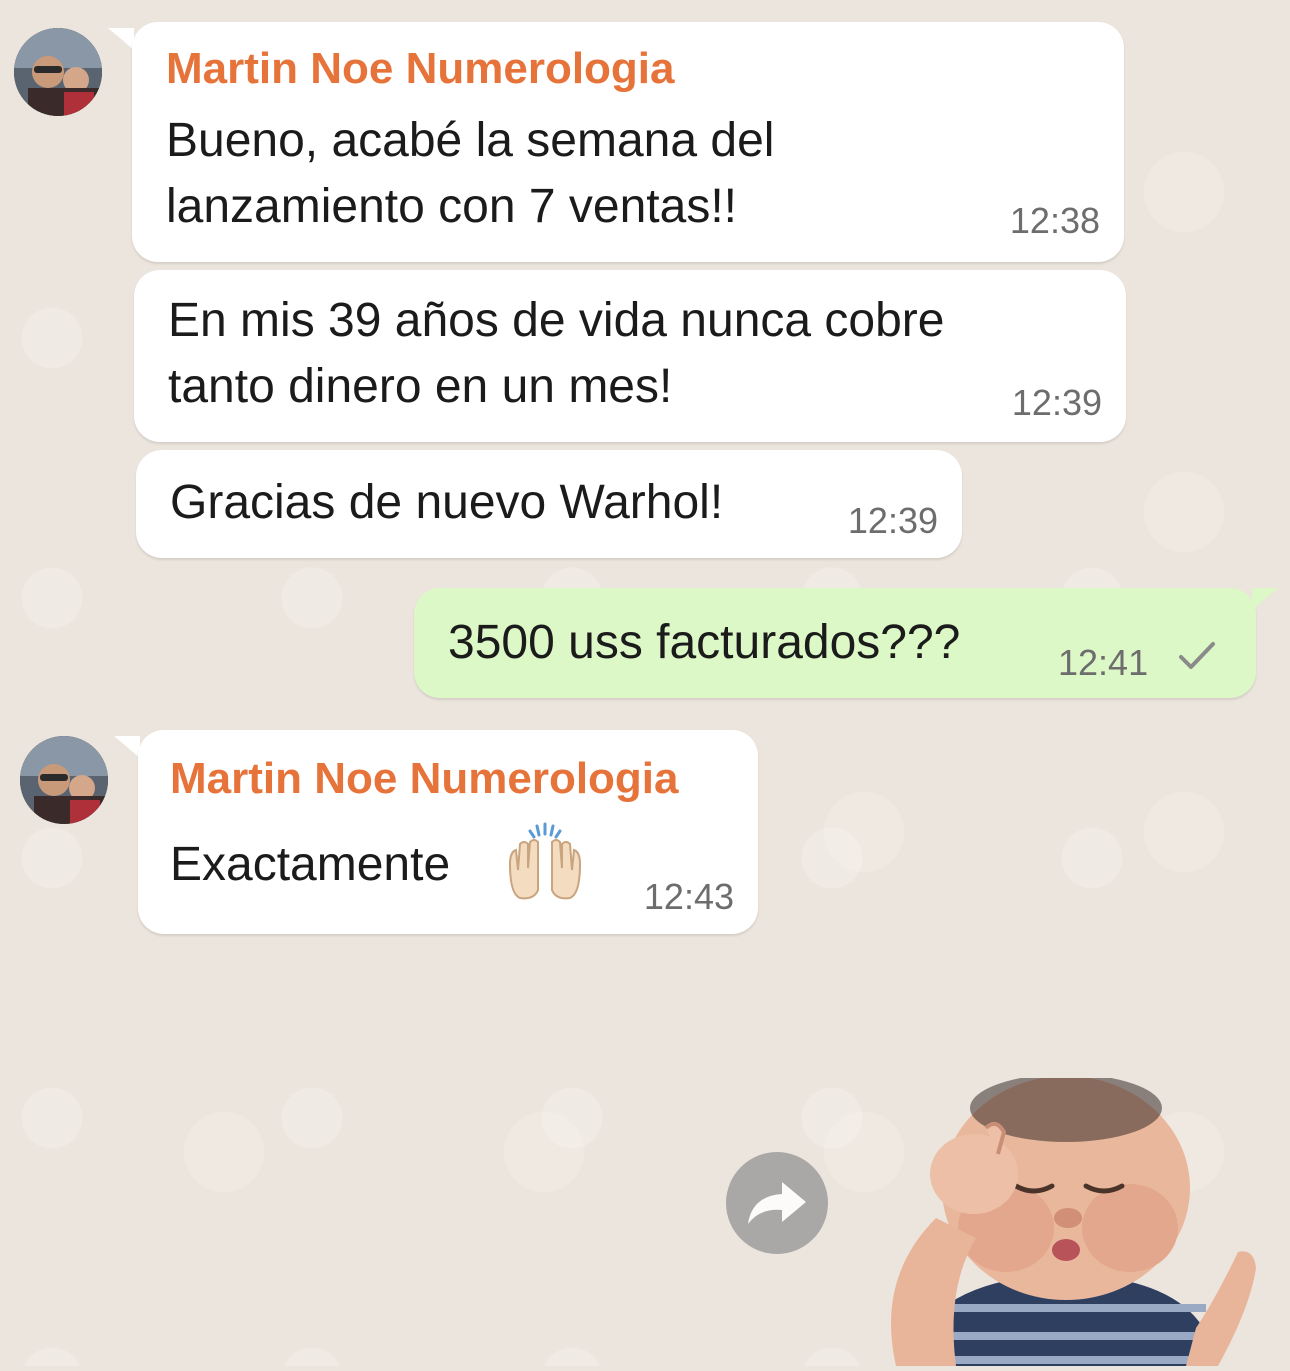  What do you see at coordinates (448, 832) in the screenshot?
I see `incoming-message-bubble: Martin Noe Numerologia Exactamente 12:43` at bounding box center [448, 832].